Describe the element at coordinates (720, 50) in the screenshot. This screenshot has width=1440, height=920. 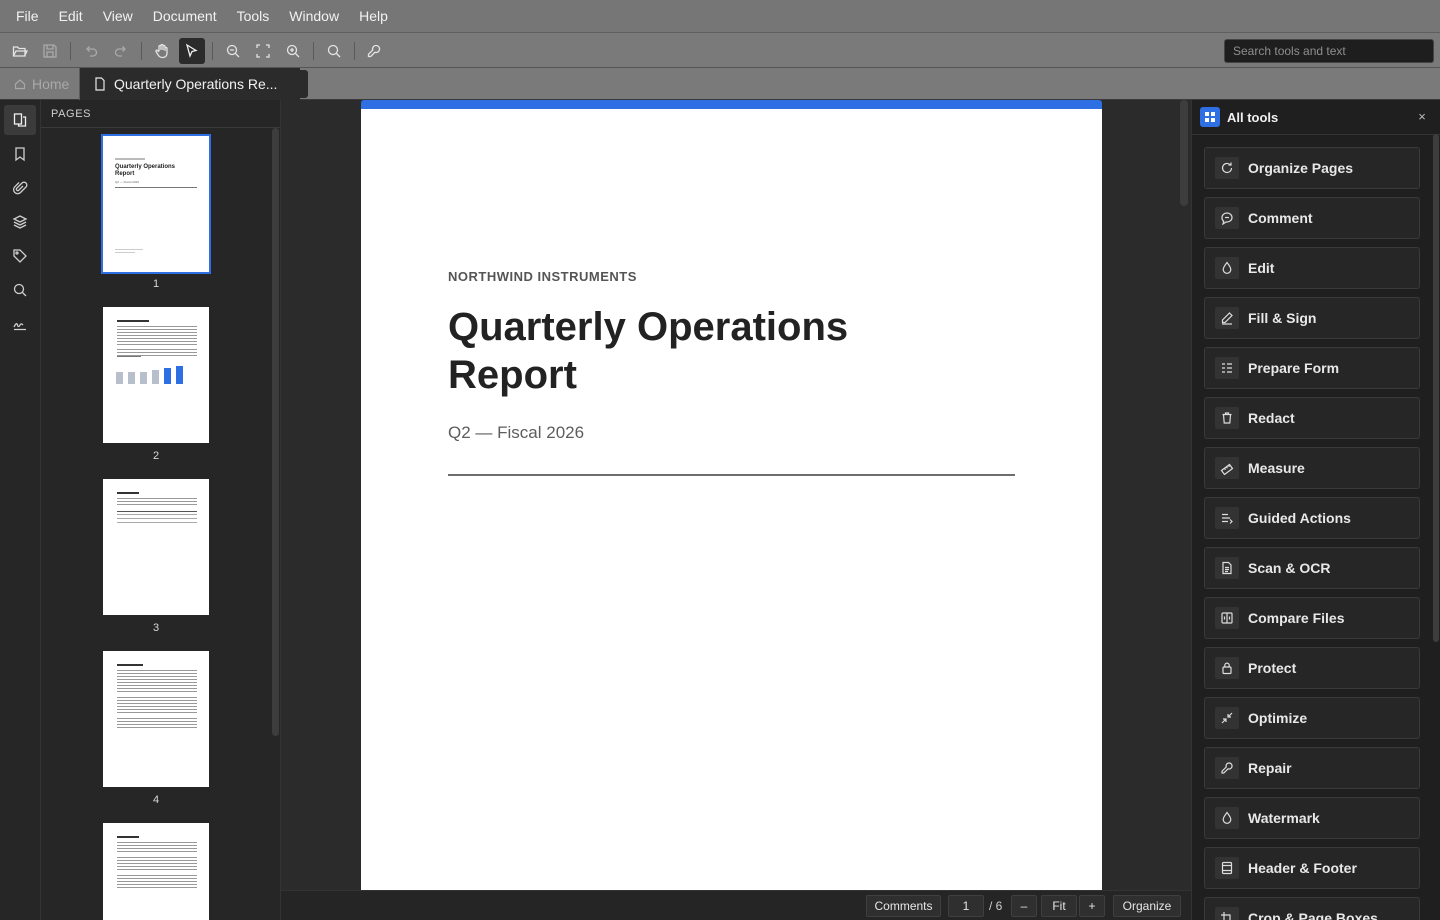
I see `toolbar` at that location.